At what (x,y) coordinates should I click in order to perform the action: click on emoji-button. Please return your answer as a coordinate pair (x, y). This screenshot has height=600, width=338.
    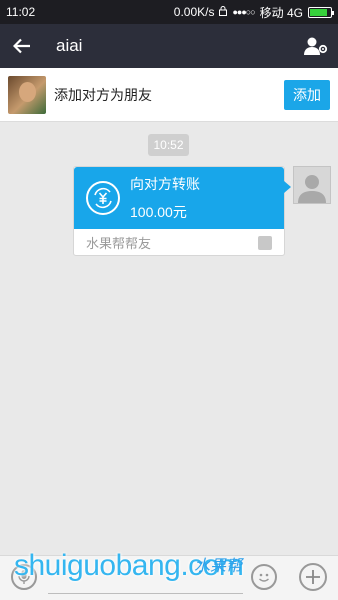
    Looking at the image, I should click on (264, 577).